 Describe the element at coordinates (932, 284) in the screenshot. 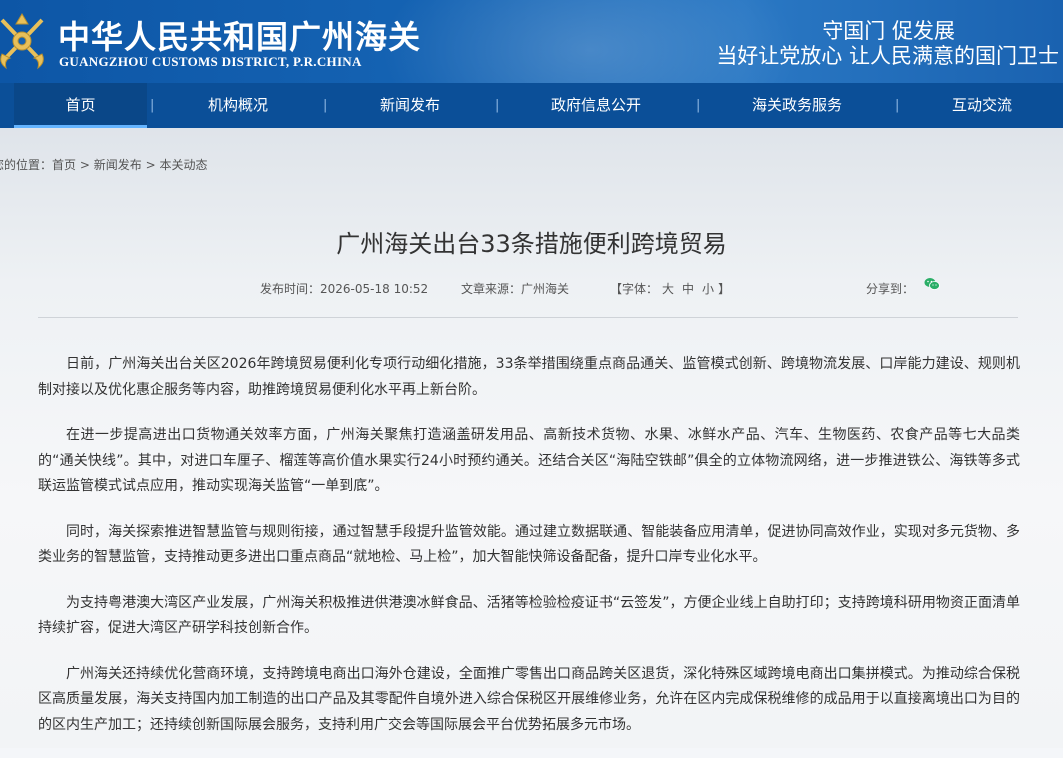

I see `wechat-icon` at that location.